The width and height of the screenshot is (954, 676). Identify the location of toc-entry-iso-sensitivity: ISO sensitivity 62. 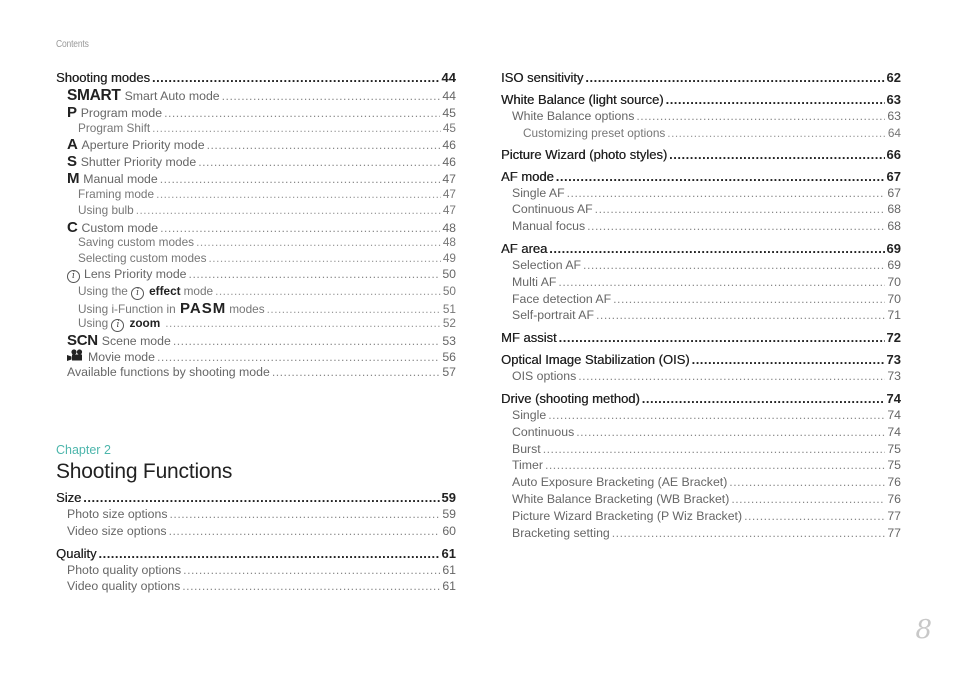
(701, 78).